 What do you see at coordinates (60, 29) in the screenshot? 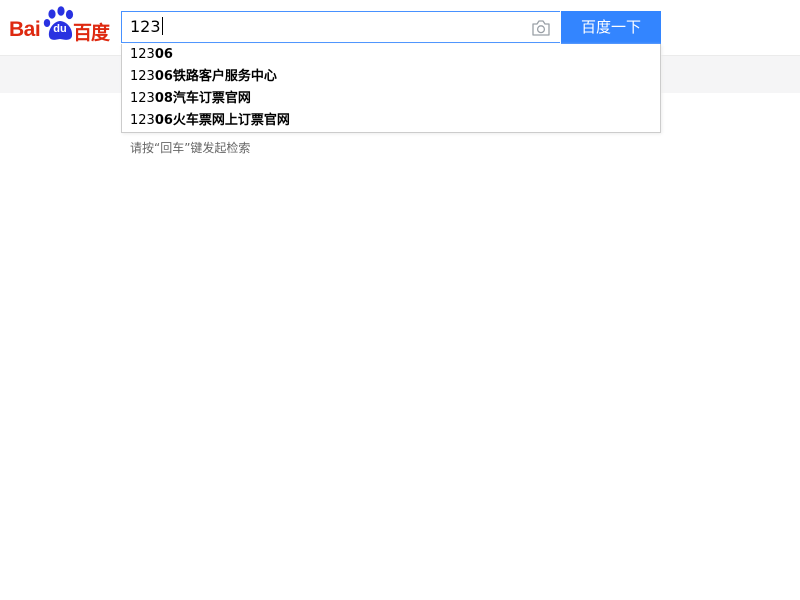
I see `logo-du-text: du` at bounding box center [60, 29].